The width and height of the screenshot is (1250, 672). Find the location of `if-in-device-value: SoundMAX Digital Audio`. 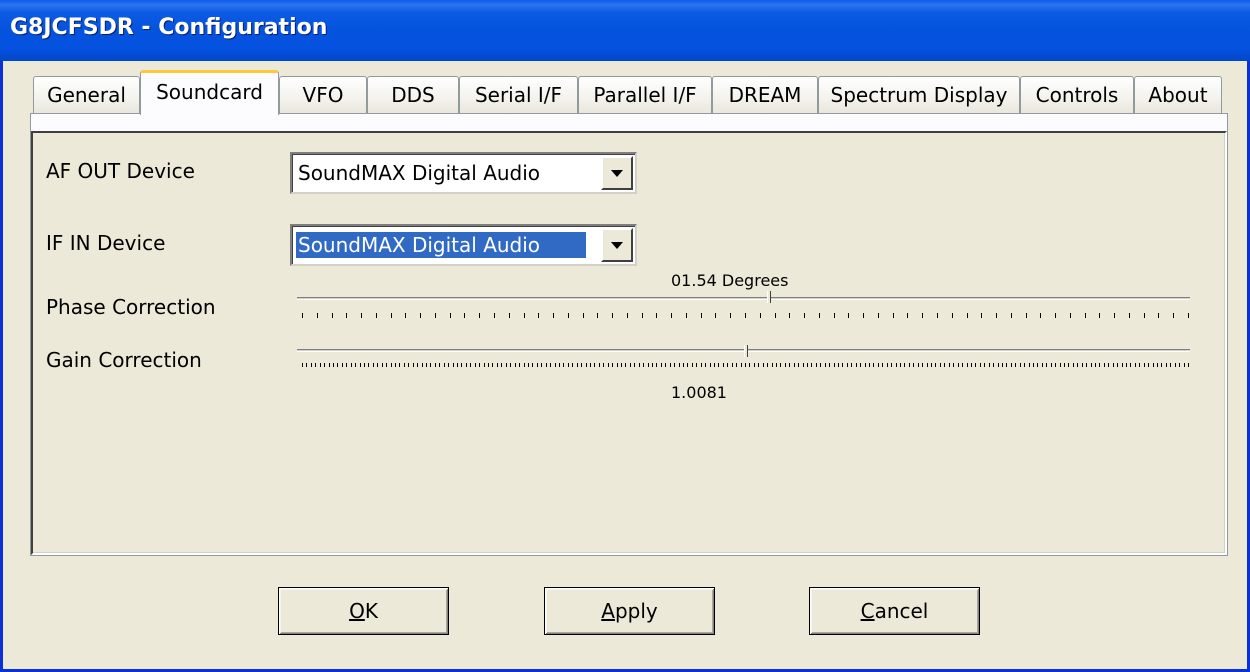

if-in-device-value: SoundMAX Digital Audio is located at coordinates (441, 245).